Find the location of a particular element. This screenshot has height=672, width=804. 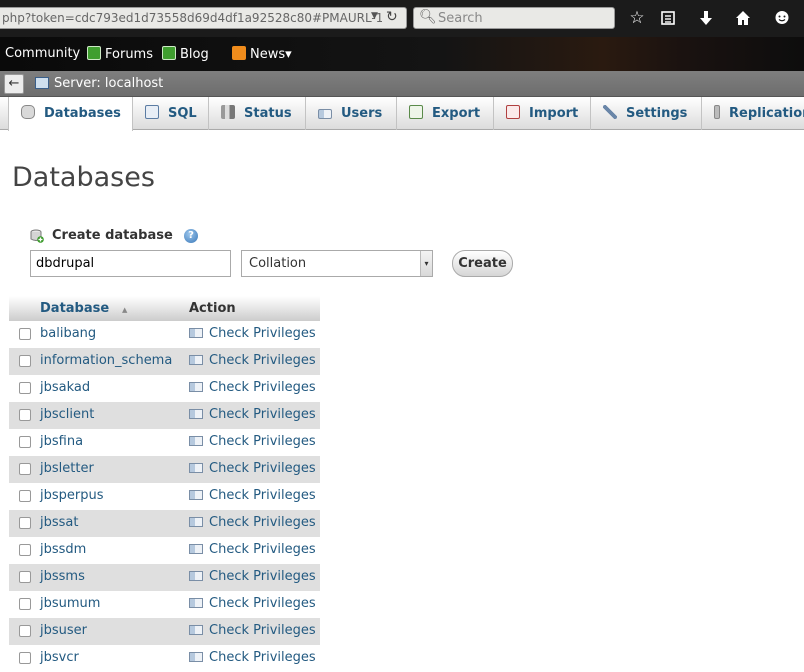

collation-select: Collation ▾ is located at coordinates (337, 263).